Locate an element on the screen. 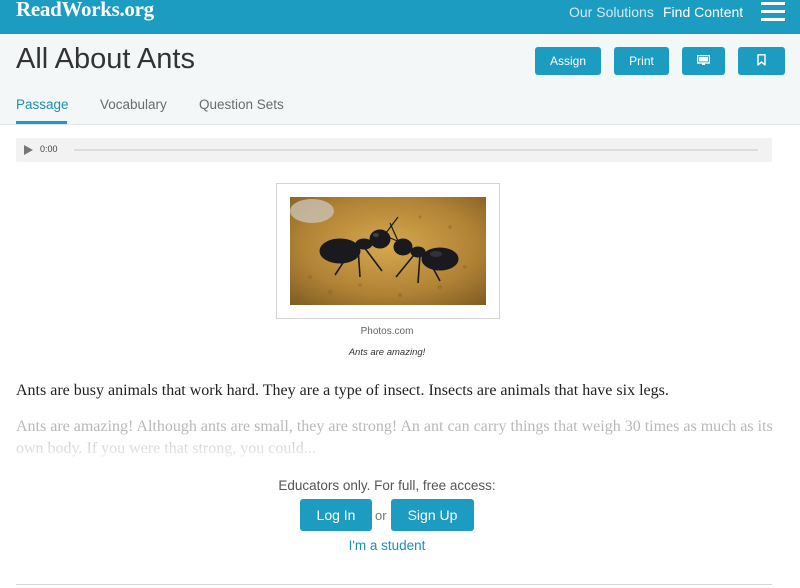 The image size is (800, 588). photo-caption: Ants are amazing! is located at coordinates (387, 352).